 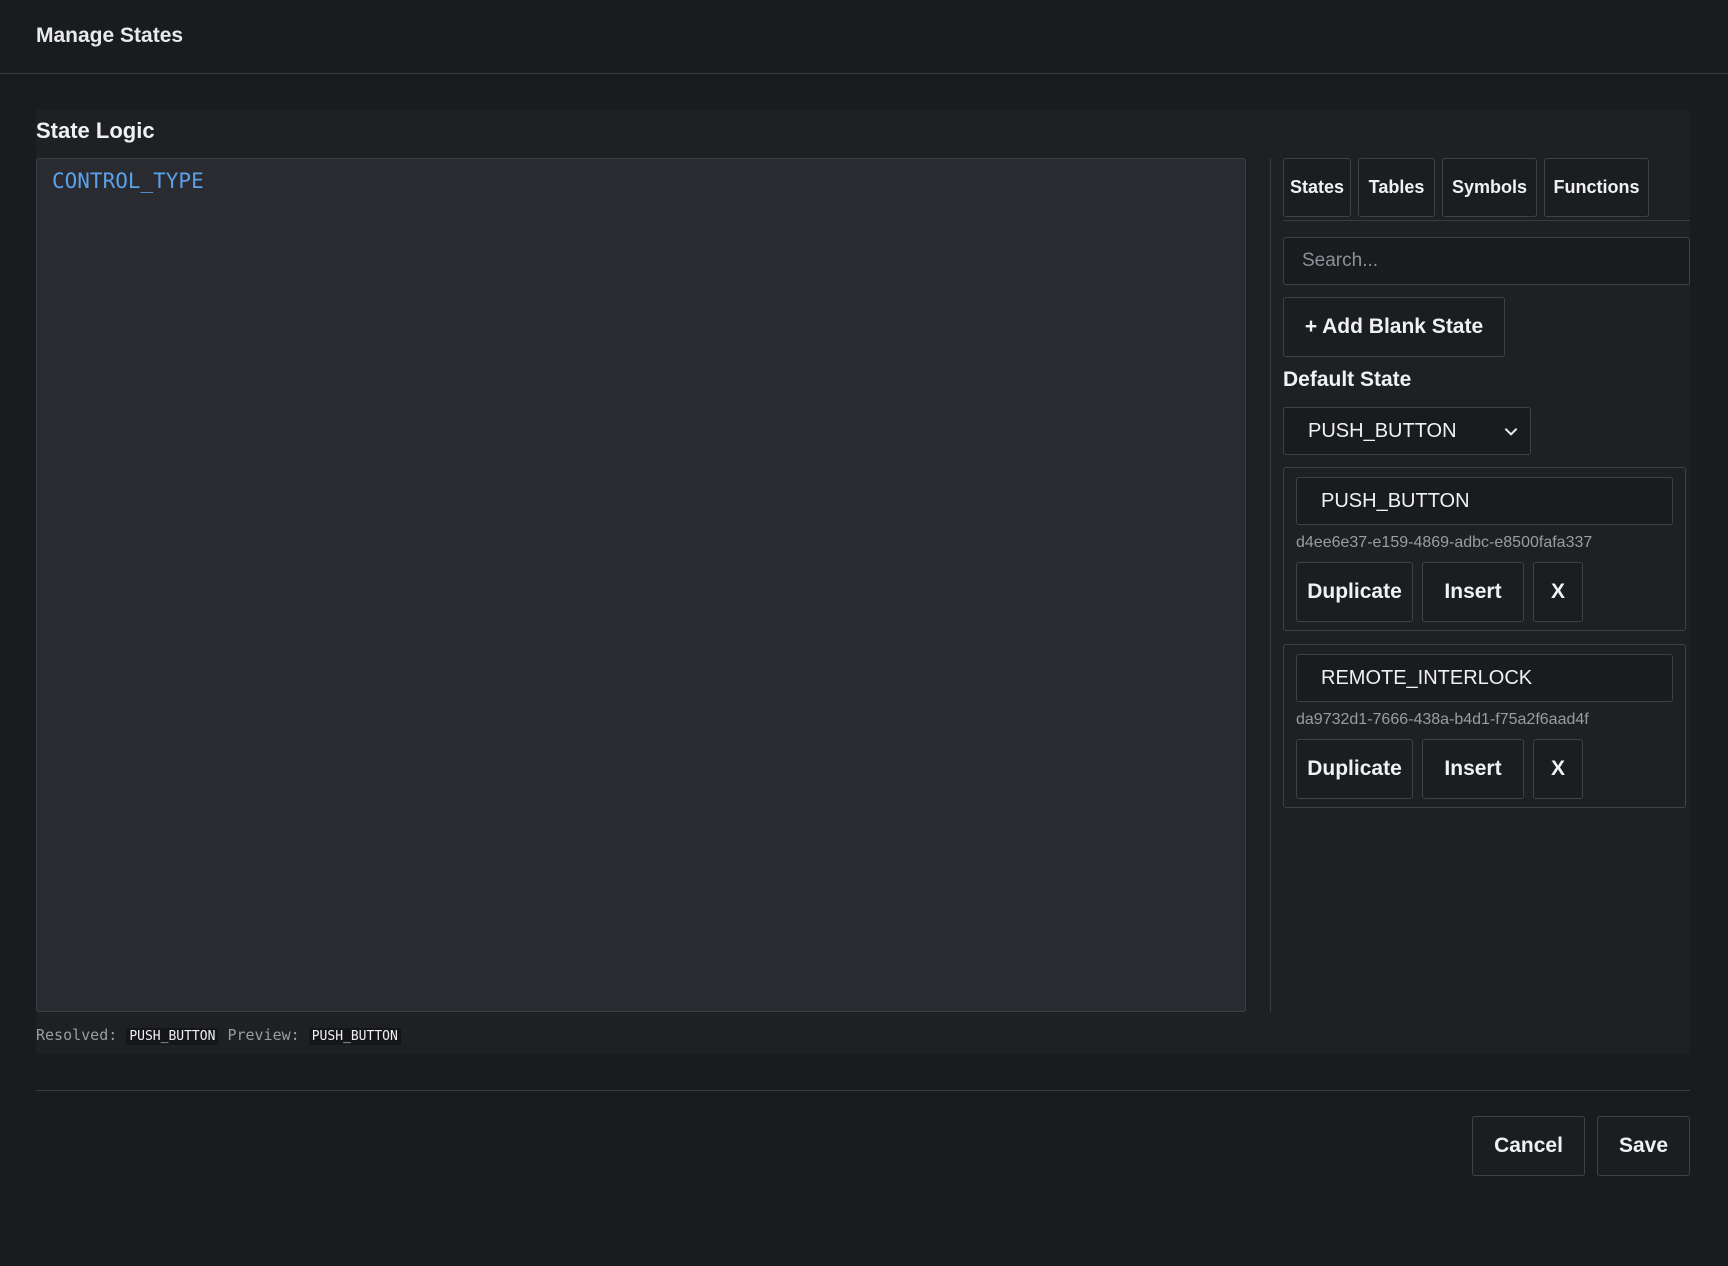 I want to click on footer-divider, so click(x=863, y=1090).